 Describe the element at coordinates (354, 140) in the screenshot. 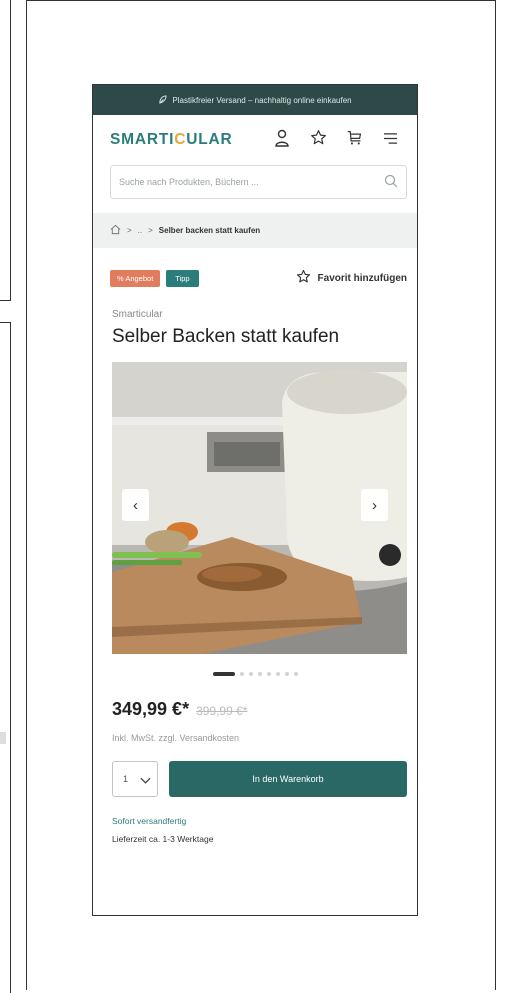

I see `cart-icon` at that location.